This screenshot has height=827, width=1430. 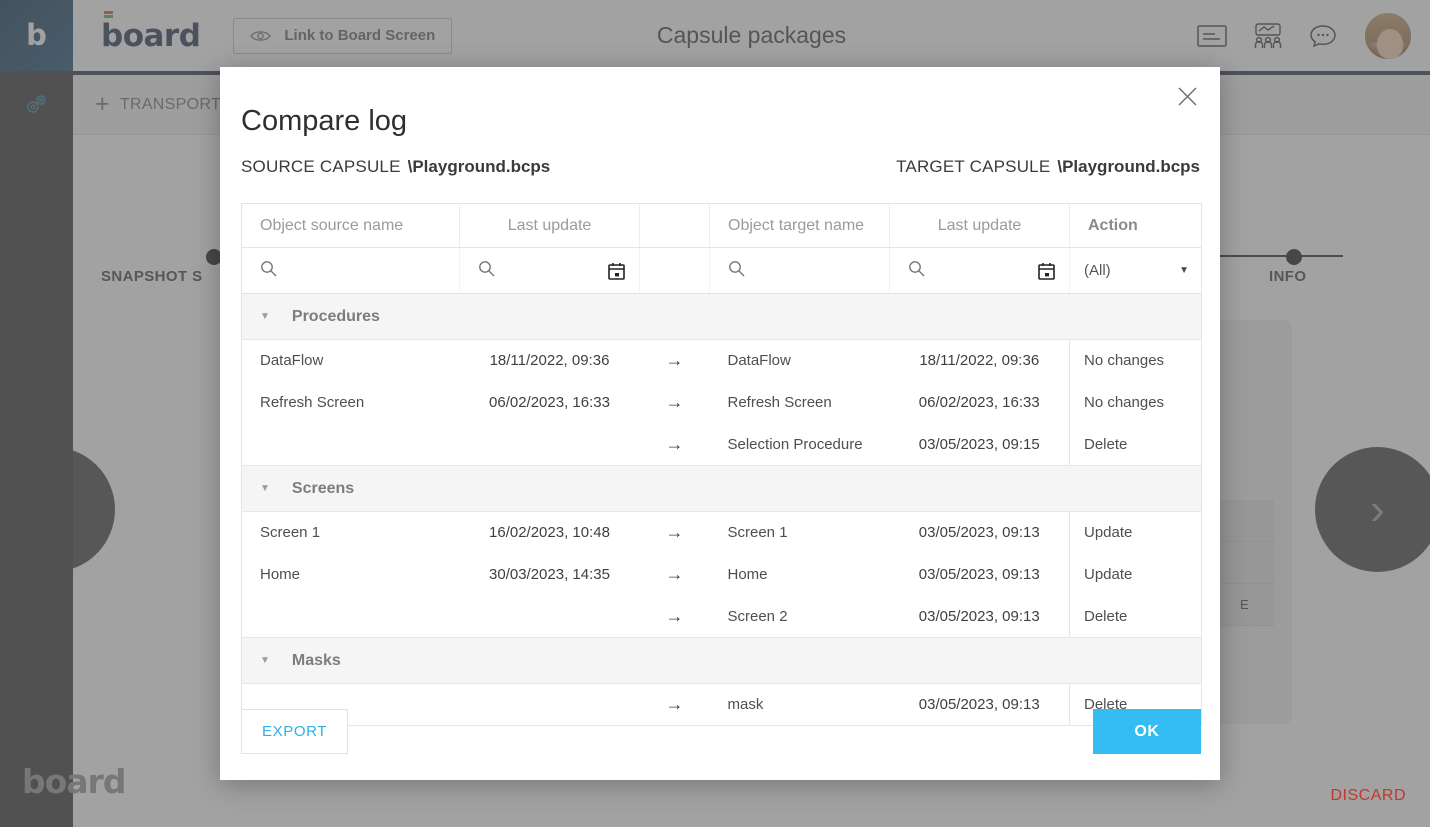 I want to click on column-header-action: Action, so click(x=1135, y=225).